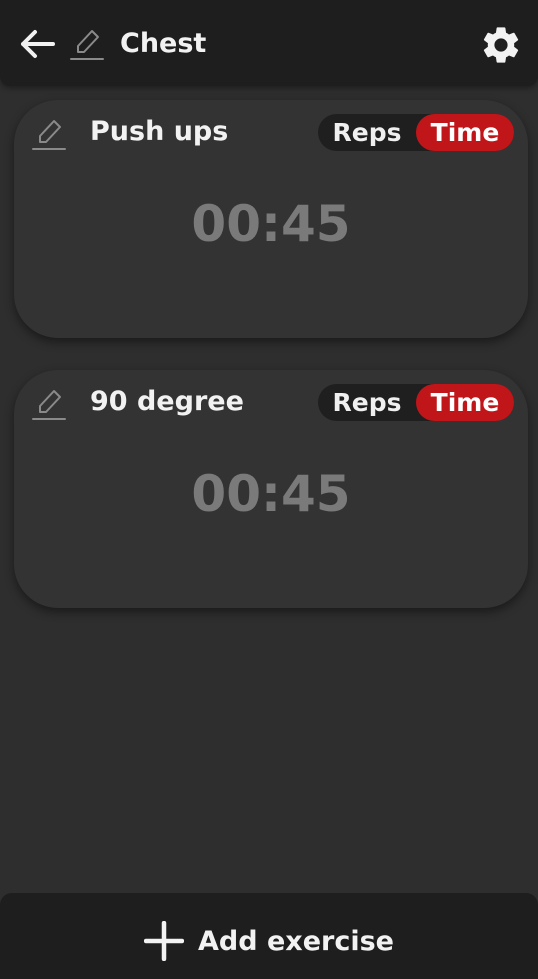  Describe the element at coordinates (167, 401) in the screenshot. I see `exercise-name: 90 degree` at that location.